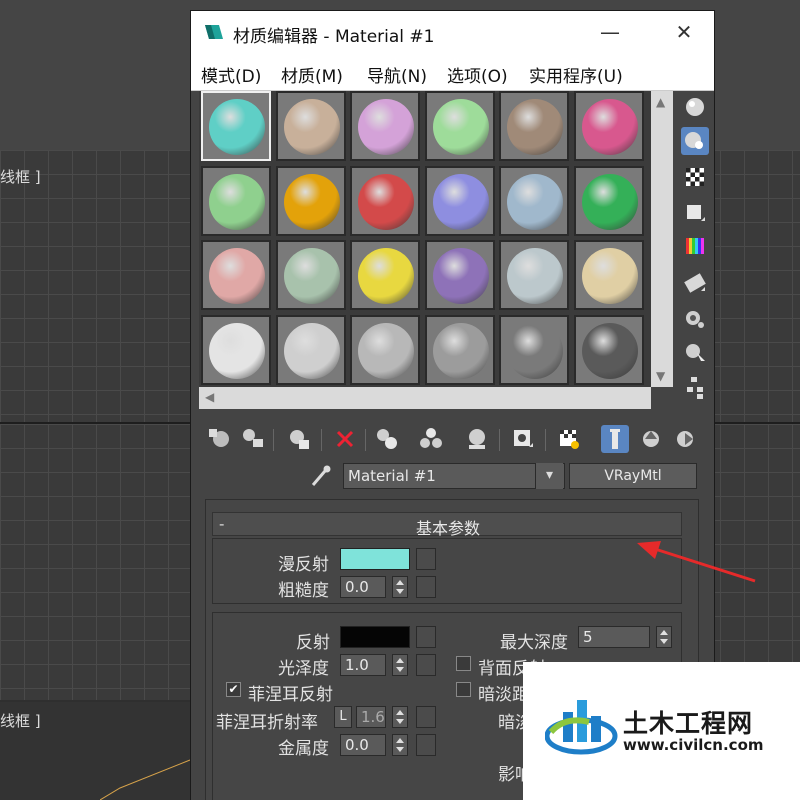 The image size is (800, 800). Describe the element at coordinates (400, 717) in the screenshot. I see `fresnel-ior-spinner` at that location.